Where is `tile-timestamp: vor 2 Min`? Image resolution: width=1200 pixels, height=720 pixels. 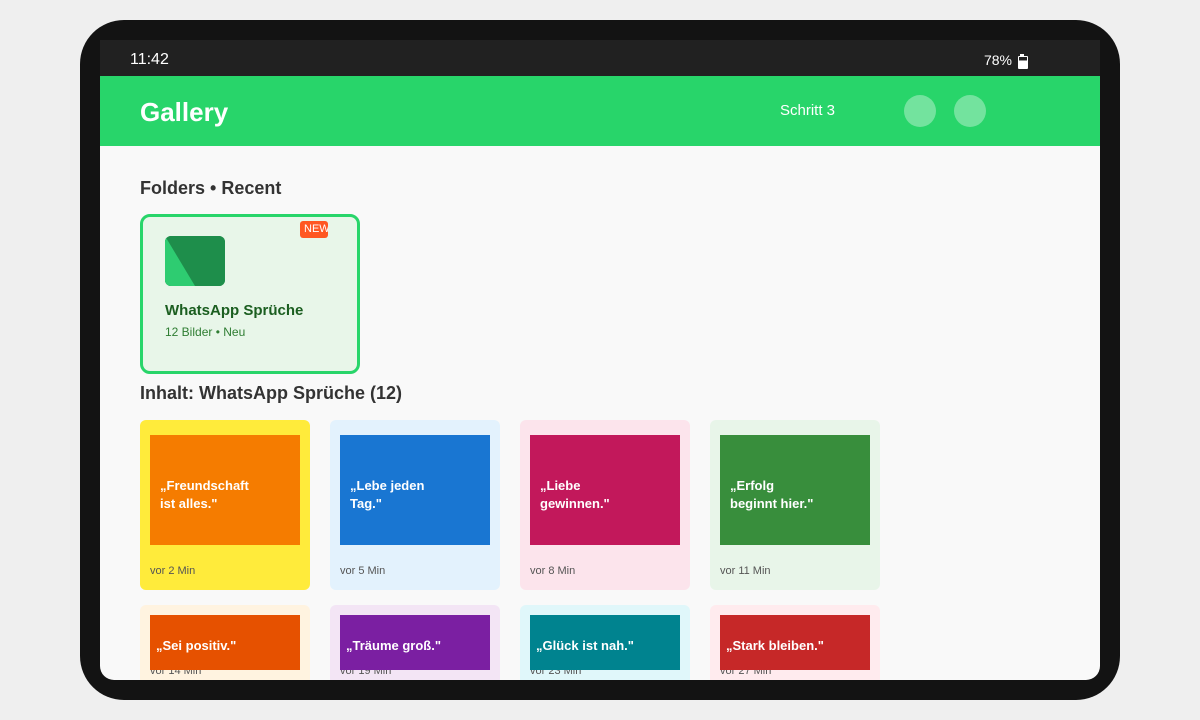 tile-timestamp: vor 2 Min is located at coordinates (173, 571).